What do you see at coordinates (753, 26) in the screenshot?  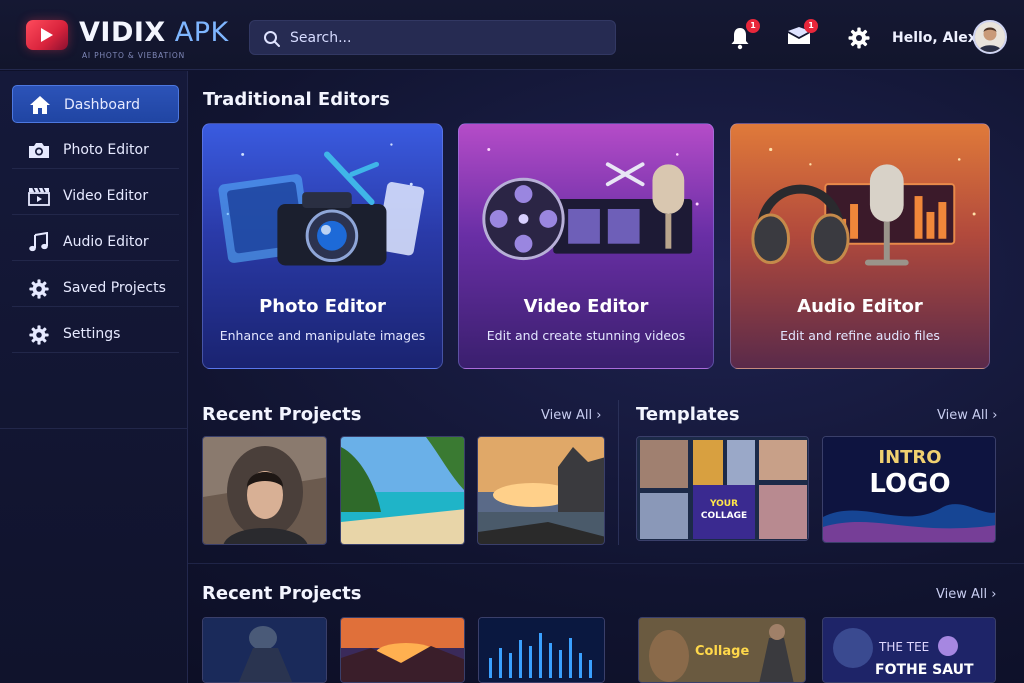 I see `notifications-badge: 1` at bounding box center [753, 26].